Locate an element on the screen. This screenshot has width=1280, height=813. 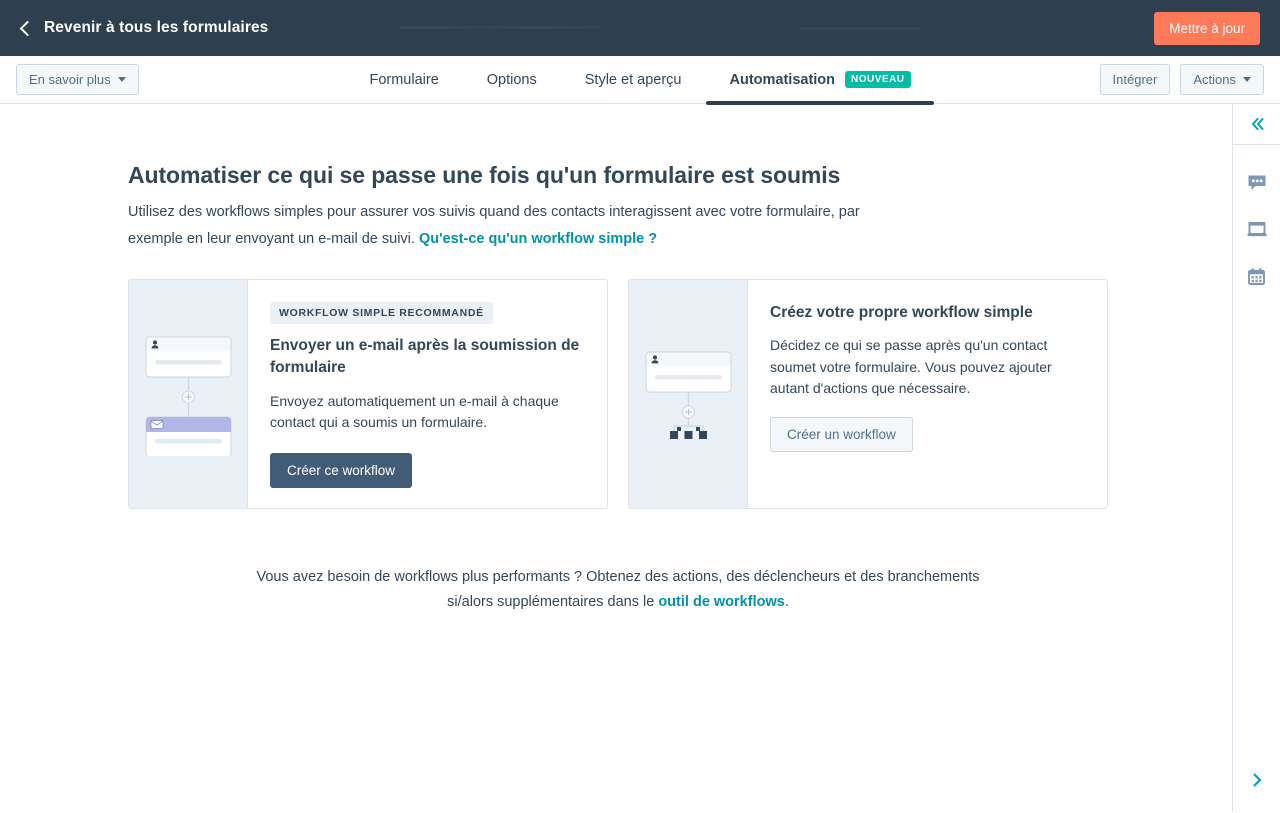
tab-formulaire: Formulaire is located at coordinates (403, 80).